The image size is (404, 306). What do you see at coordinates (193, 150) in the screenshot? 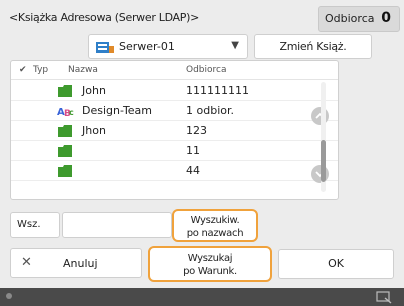
I see `item-destination: 11` at bounding box center [193, 150].